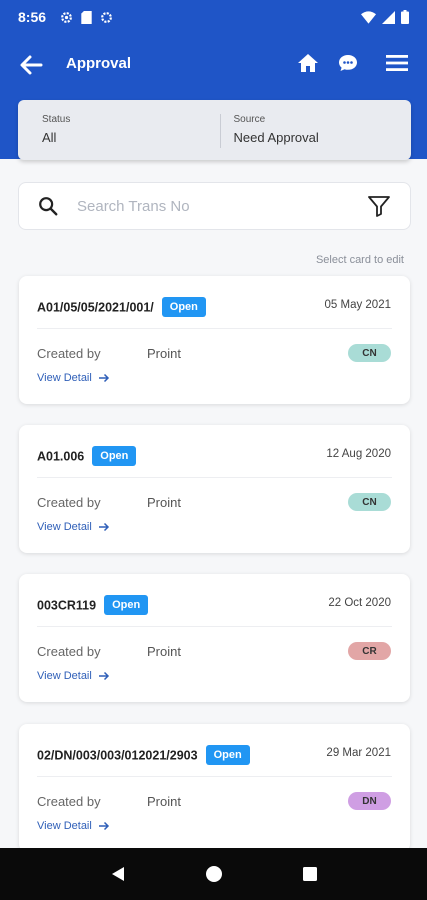 This screenshot has width=427, height=900. I want to click on nav-home-icon, so click(214, 874).